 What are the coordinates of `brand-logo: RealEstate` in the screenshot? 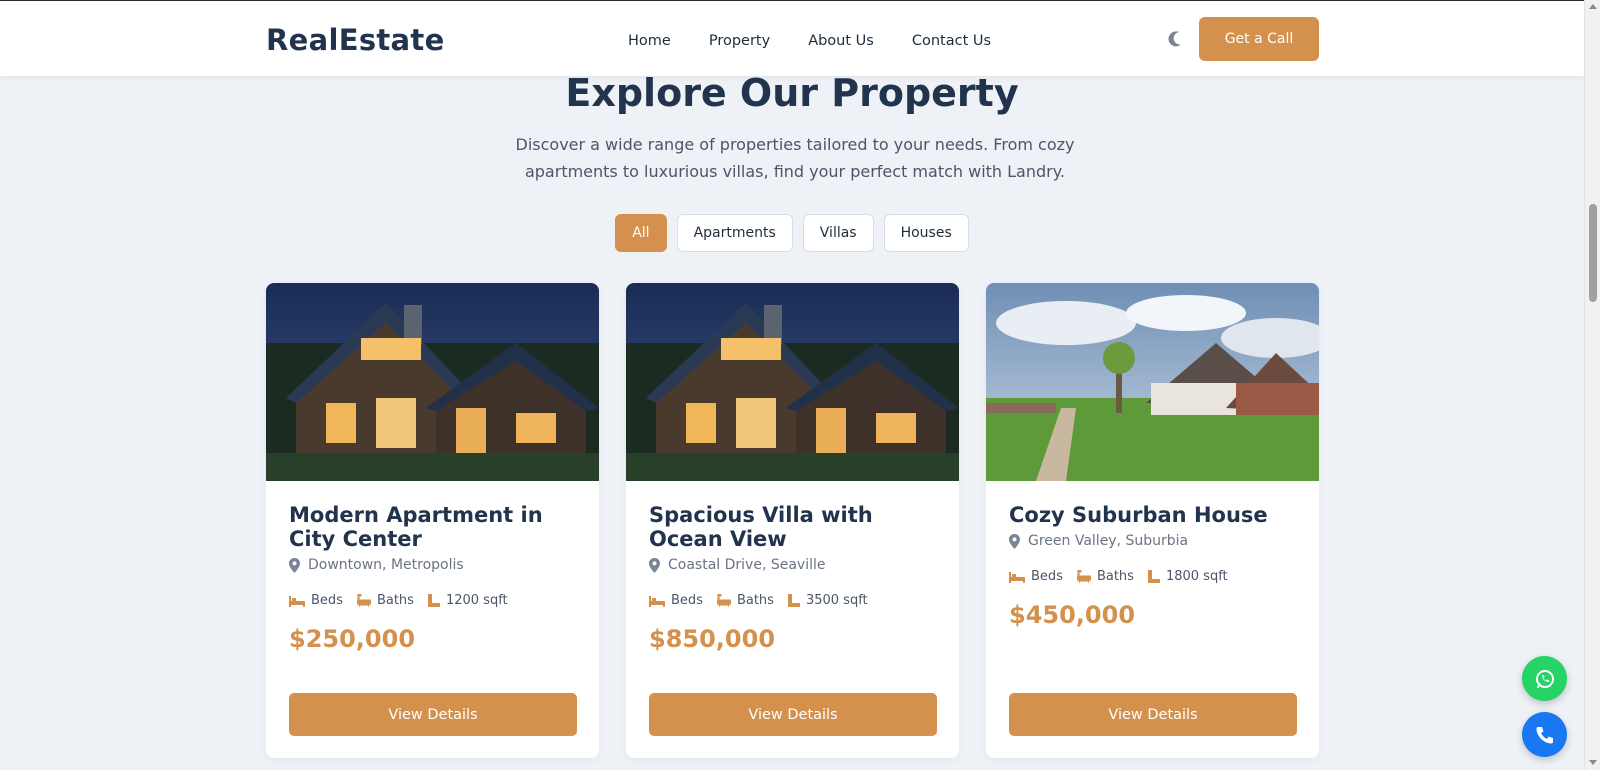 It's located at (355, 40).